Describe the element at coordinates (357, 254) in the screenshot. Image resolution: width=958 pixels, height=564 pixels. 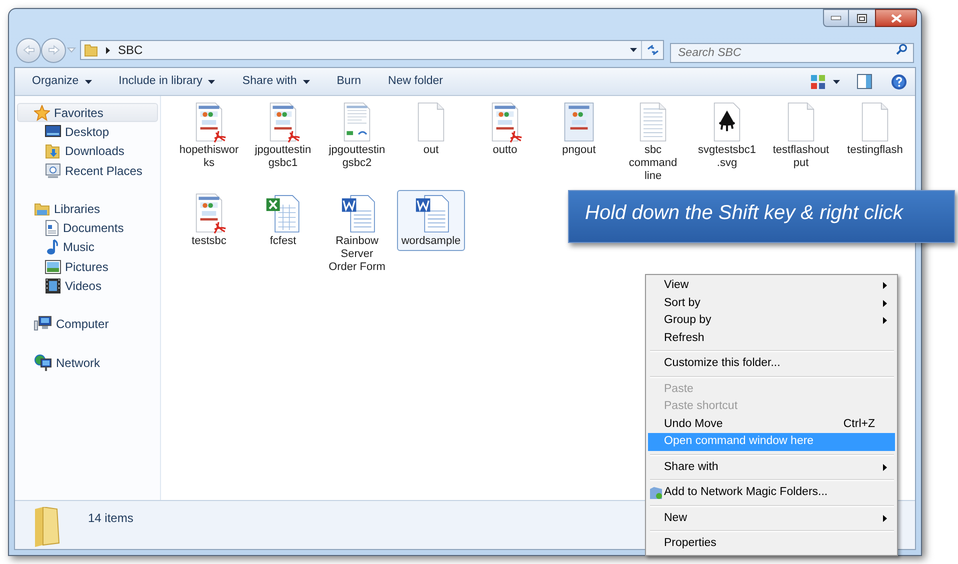
I see `file-name: Rainbow Server Order Form` at that location.